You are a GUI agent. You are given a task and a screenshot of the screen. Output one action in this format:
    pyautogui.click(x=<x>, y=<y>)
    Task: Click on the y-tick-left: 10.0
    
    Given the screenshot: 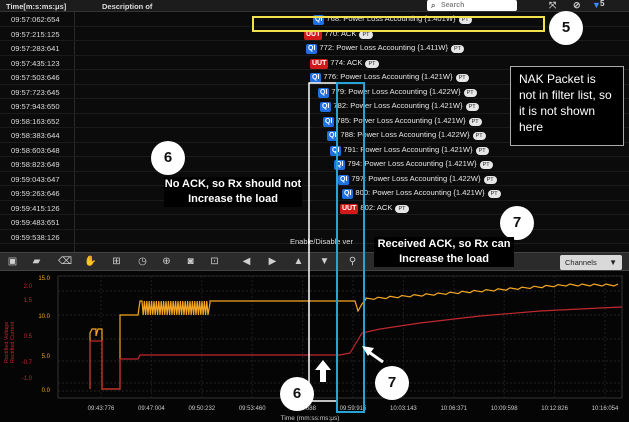 What is the action you would take?
    pyautogui.click(x=44, y=317)
    